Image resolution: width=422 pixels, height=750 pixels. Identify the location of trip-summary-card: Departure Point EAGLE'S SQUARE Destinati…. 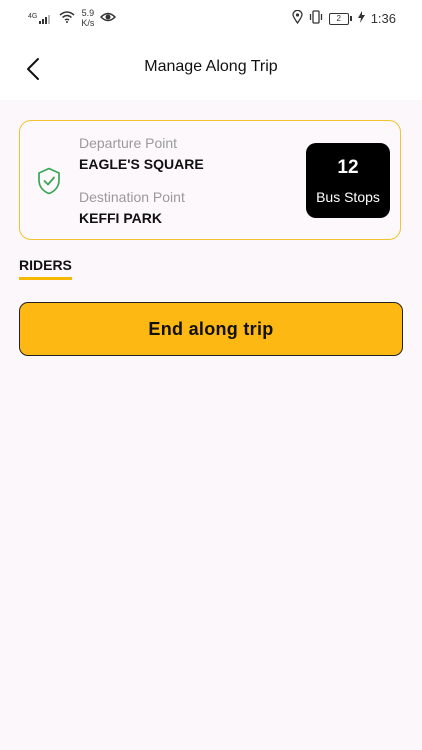
(210, 180).